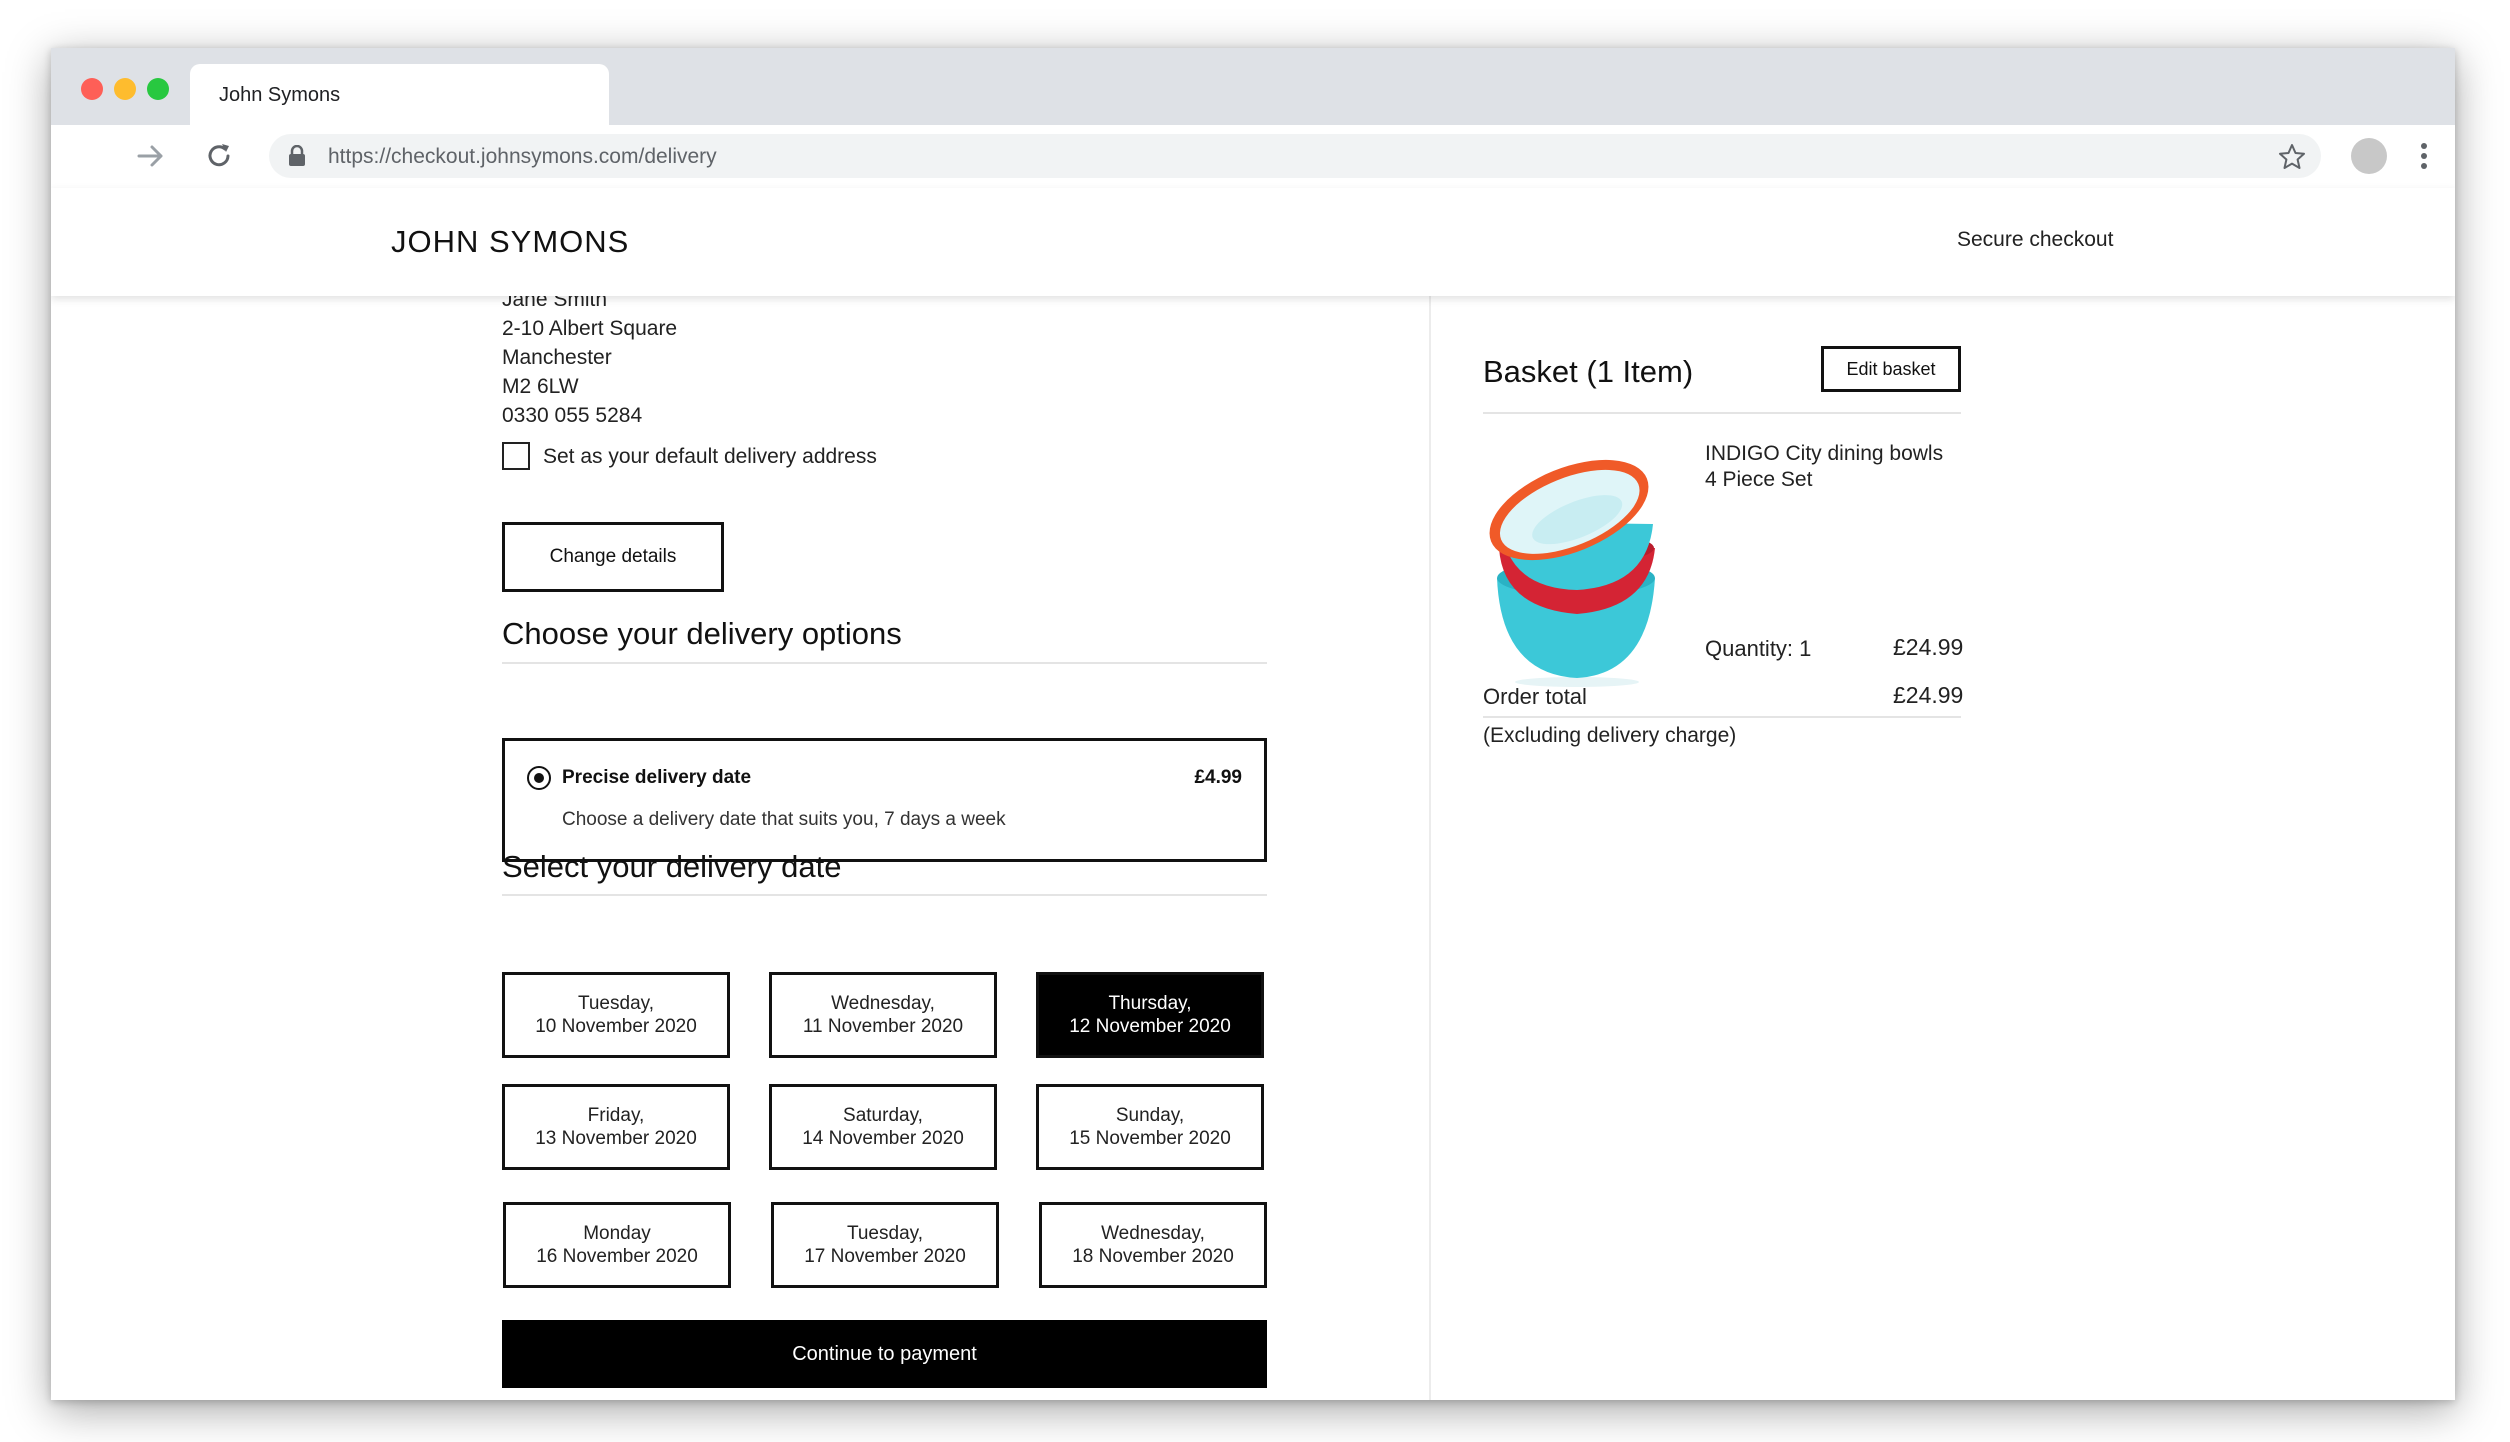 This screenshot has width=2510, height=1442. I want to click on url-text: https://checkout.johnsymons.com/delivery, so click(522, 156).